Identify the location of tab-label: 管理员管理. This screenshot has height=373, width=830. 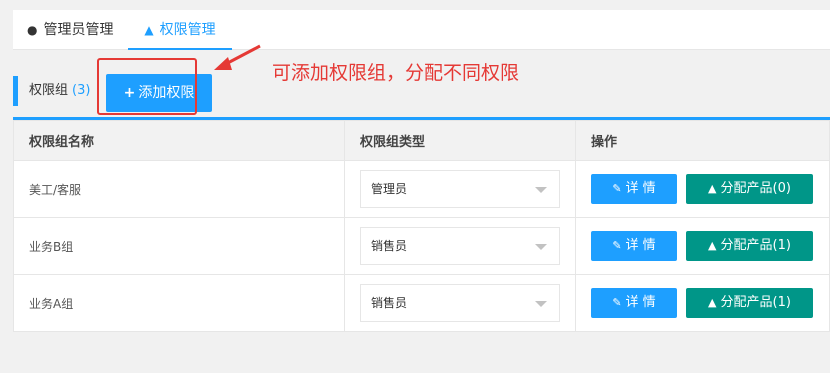
(78, 30).